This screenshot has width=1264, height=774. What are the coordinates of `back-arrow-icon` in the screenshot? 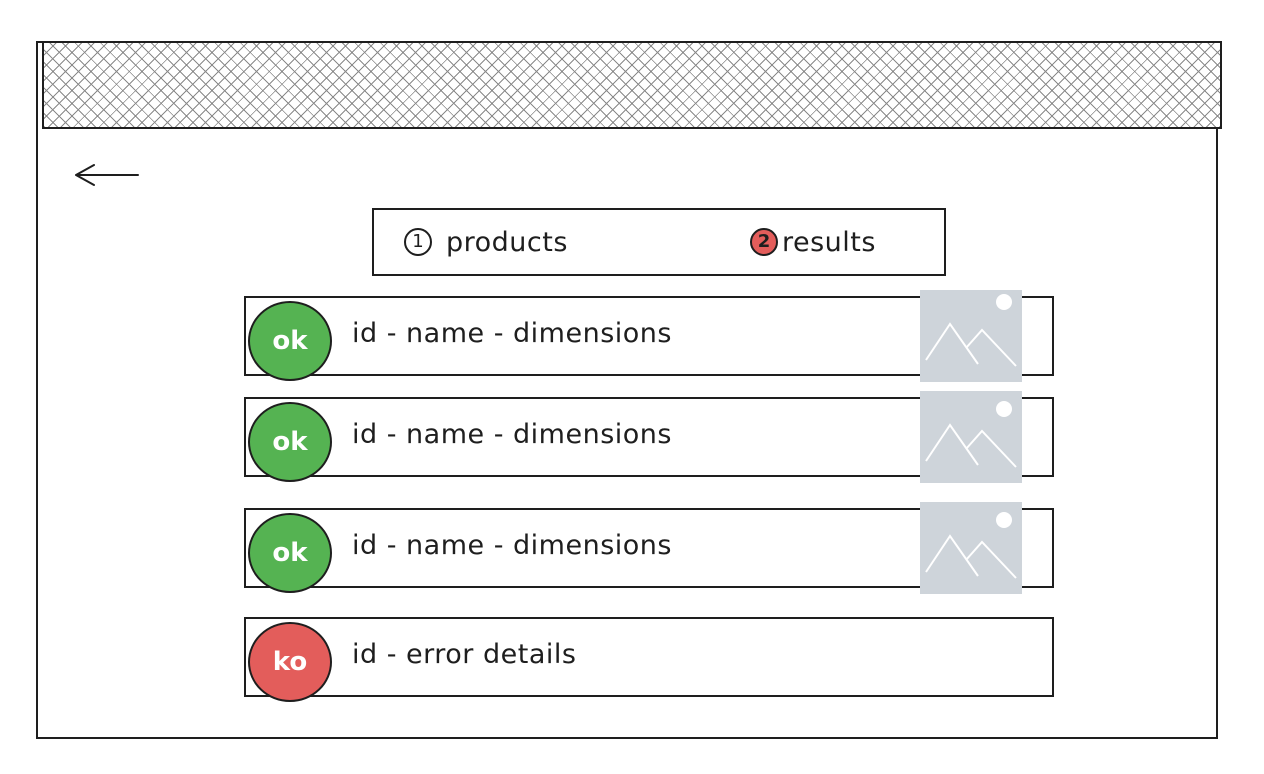 It's located at (107, 175).